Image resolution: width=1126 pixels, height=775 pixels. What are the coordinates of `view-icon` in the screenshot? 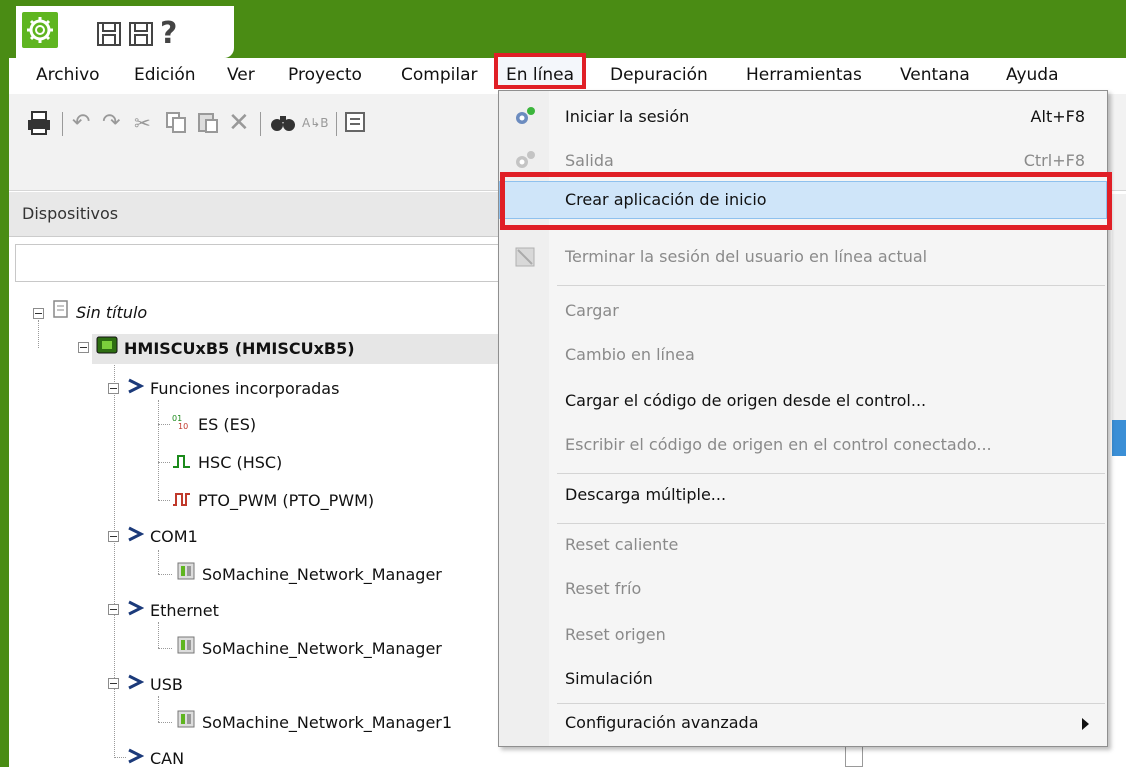 It's located at (358, 123).